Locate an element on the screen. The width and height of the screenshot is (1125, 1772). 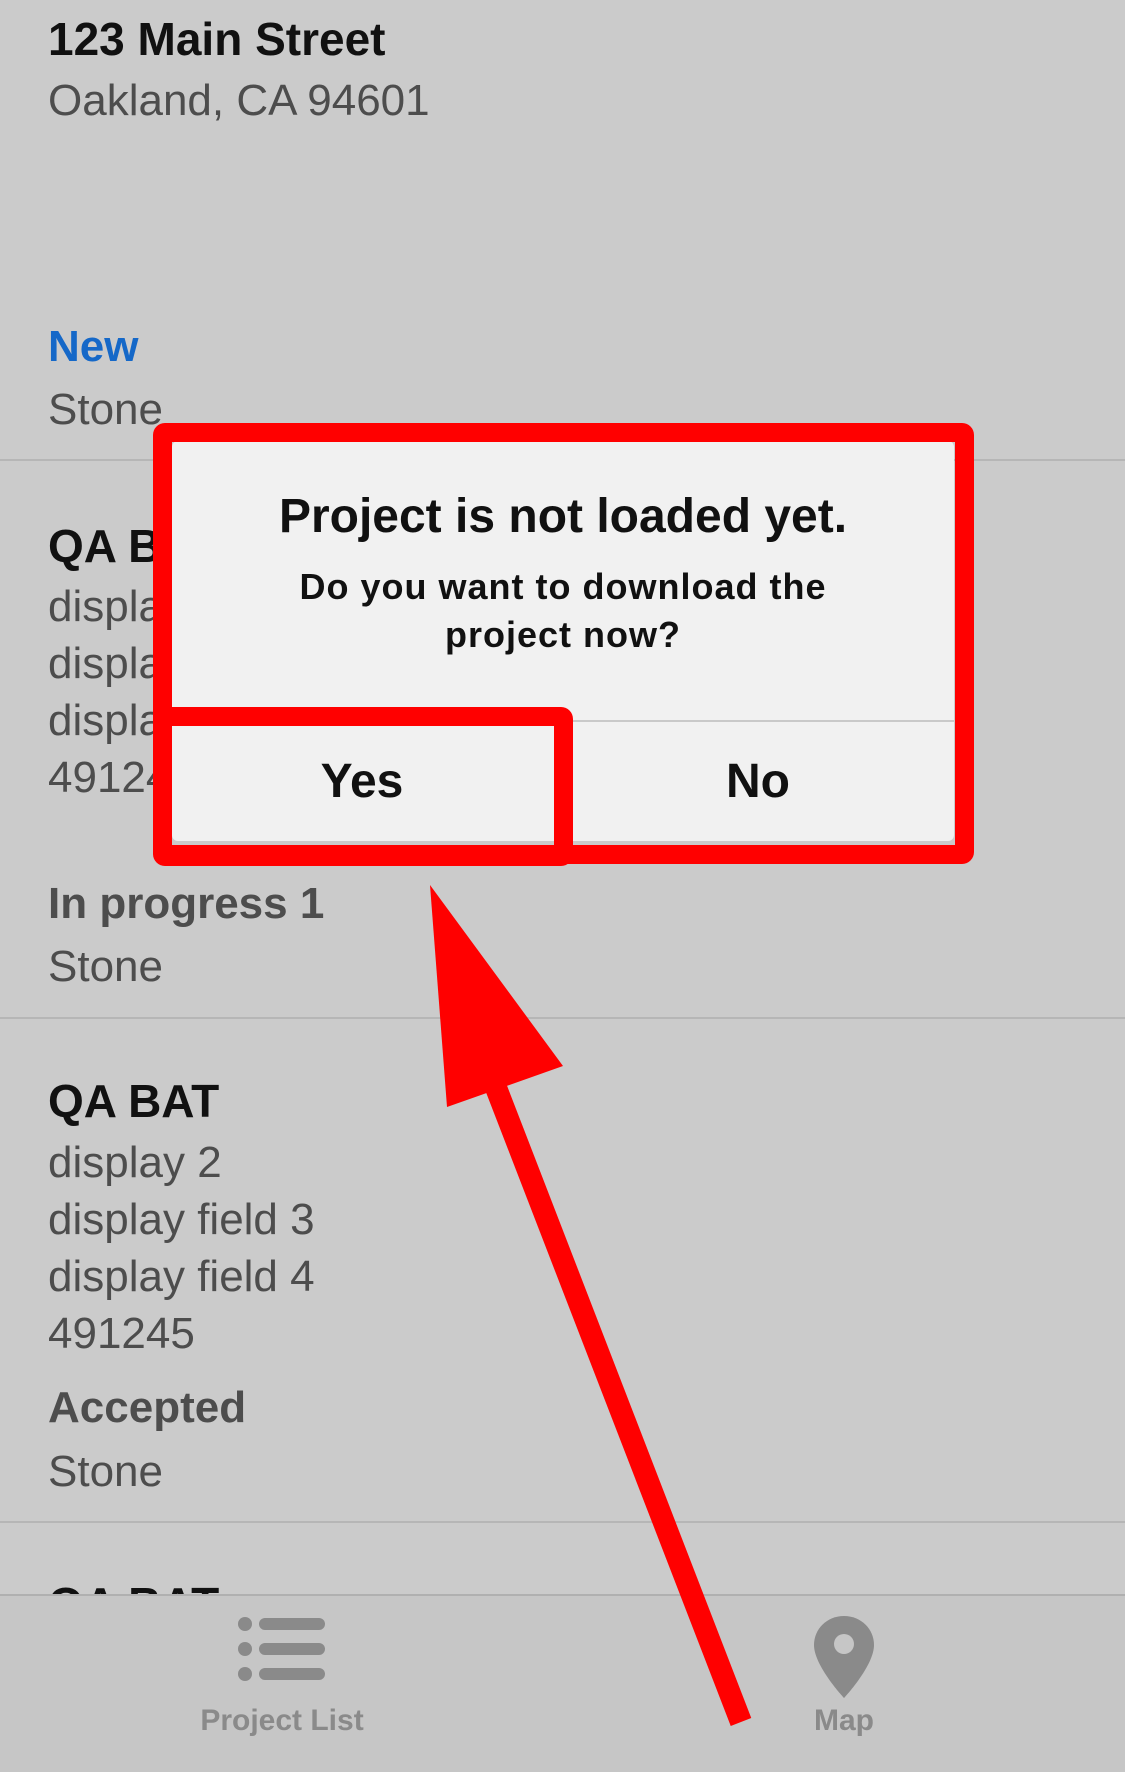
annotation-arrow is located at coordinates (591, 1305).